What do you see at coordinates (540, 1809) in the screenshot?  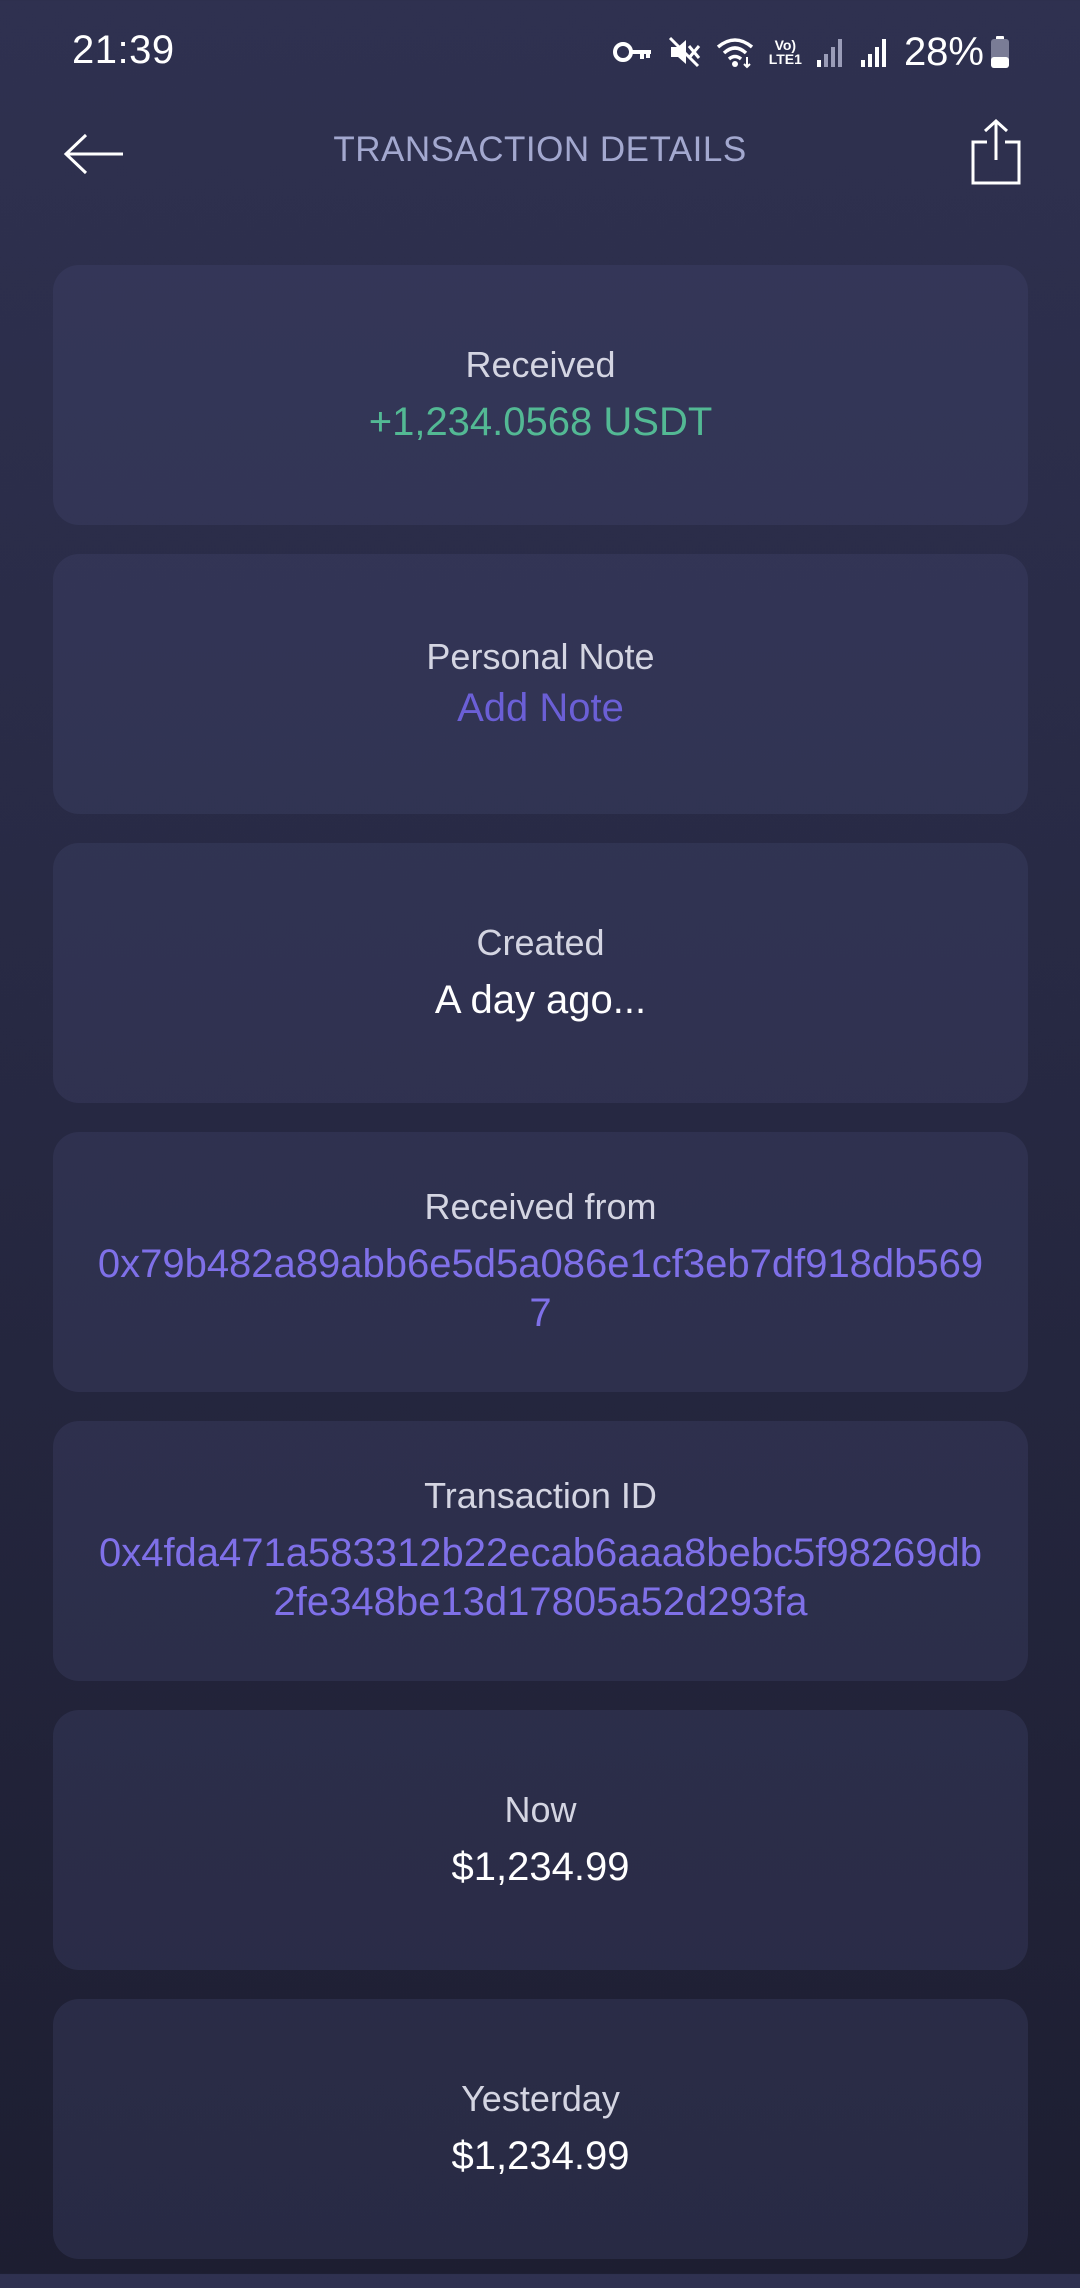 I see `now-label: Now` at bounding box center [540, 1809].